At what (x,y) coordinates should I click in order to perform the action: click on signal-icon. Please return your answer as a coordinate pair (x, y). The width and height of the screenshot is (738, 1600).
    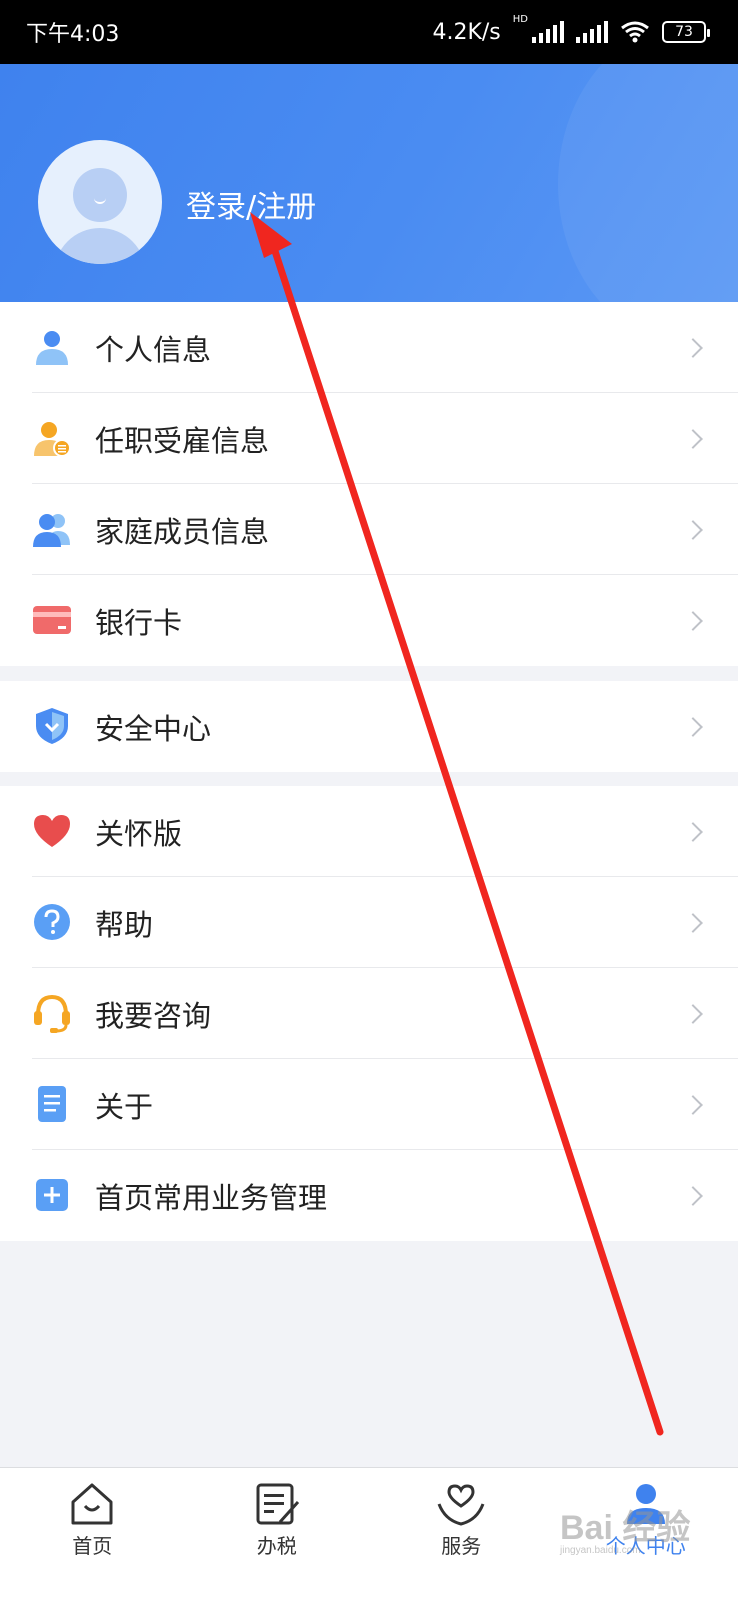
    Looking at the image, I should click on (548, 32).